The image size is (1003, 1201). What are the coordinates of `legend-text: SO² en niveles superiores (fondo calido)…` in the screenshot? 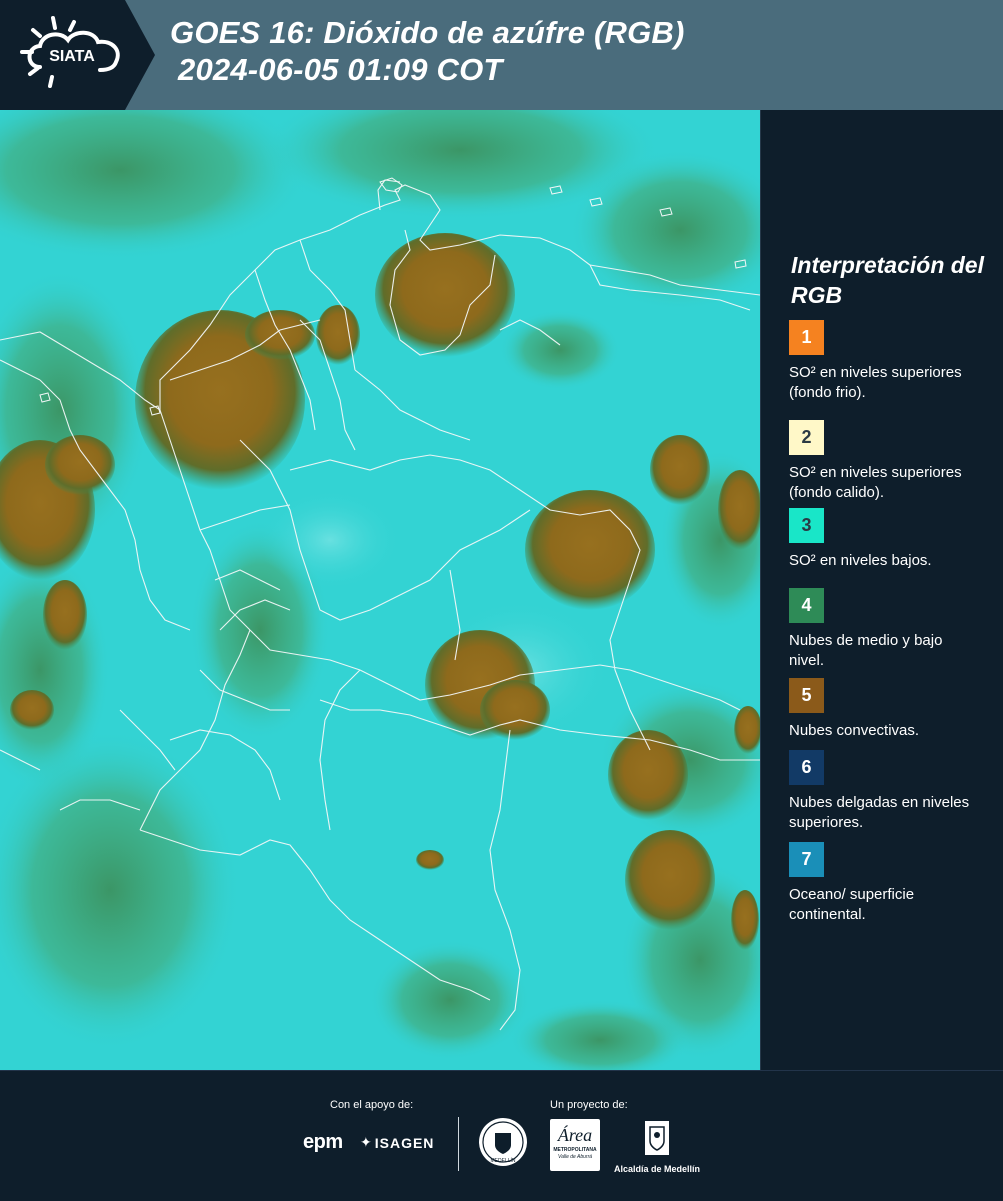 It's located at (875, 482).